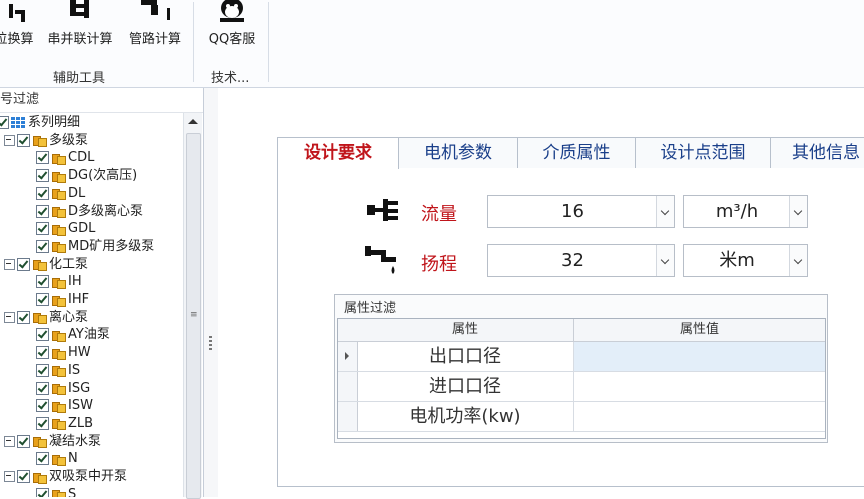 The width and height of the screenshot is (864, 499). Describe the element at coordinates (370, 308) in the screenshot. I see `property-filter-title: 属性过滤` at that location.